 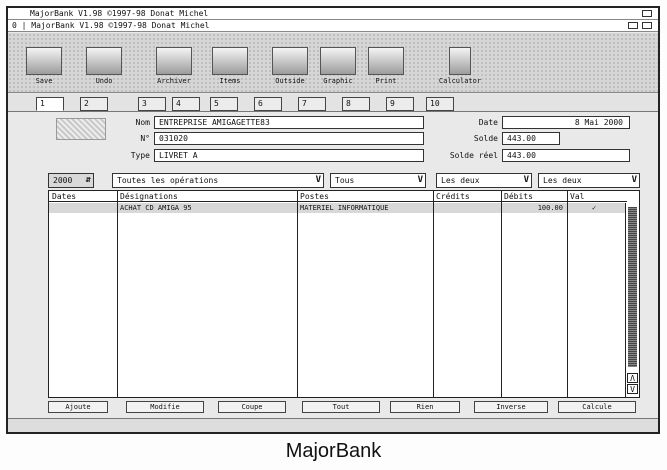 What do you see at coordinates (473, 155) in the screenshot?
I see `real-balance-label: Solde réel` at bounding box center [473, 155].